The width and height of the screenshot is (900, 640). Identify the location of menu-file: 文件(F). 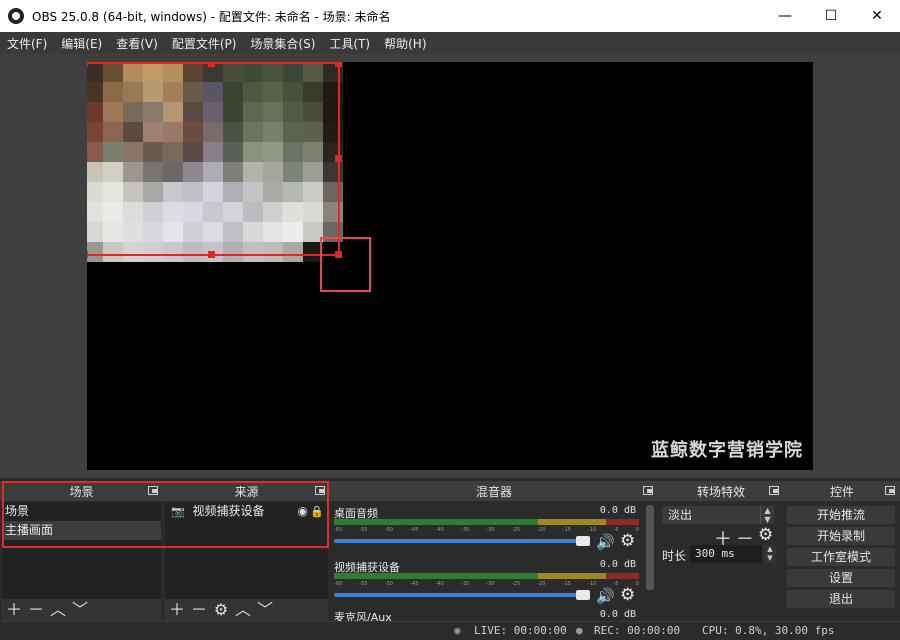
(27, 43).